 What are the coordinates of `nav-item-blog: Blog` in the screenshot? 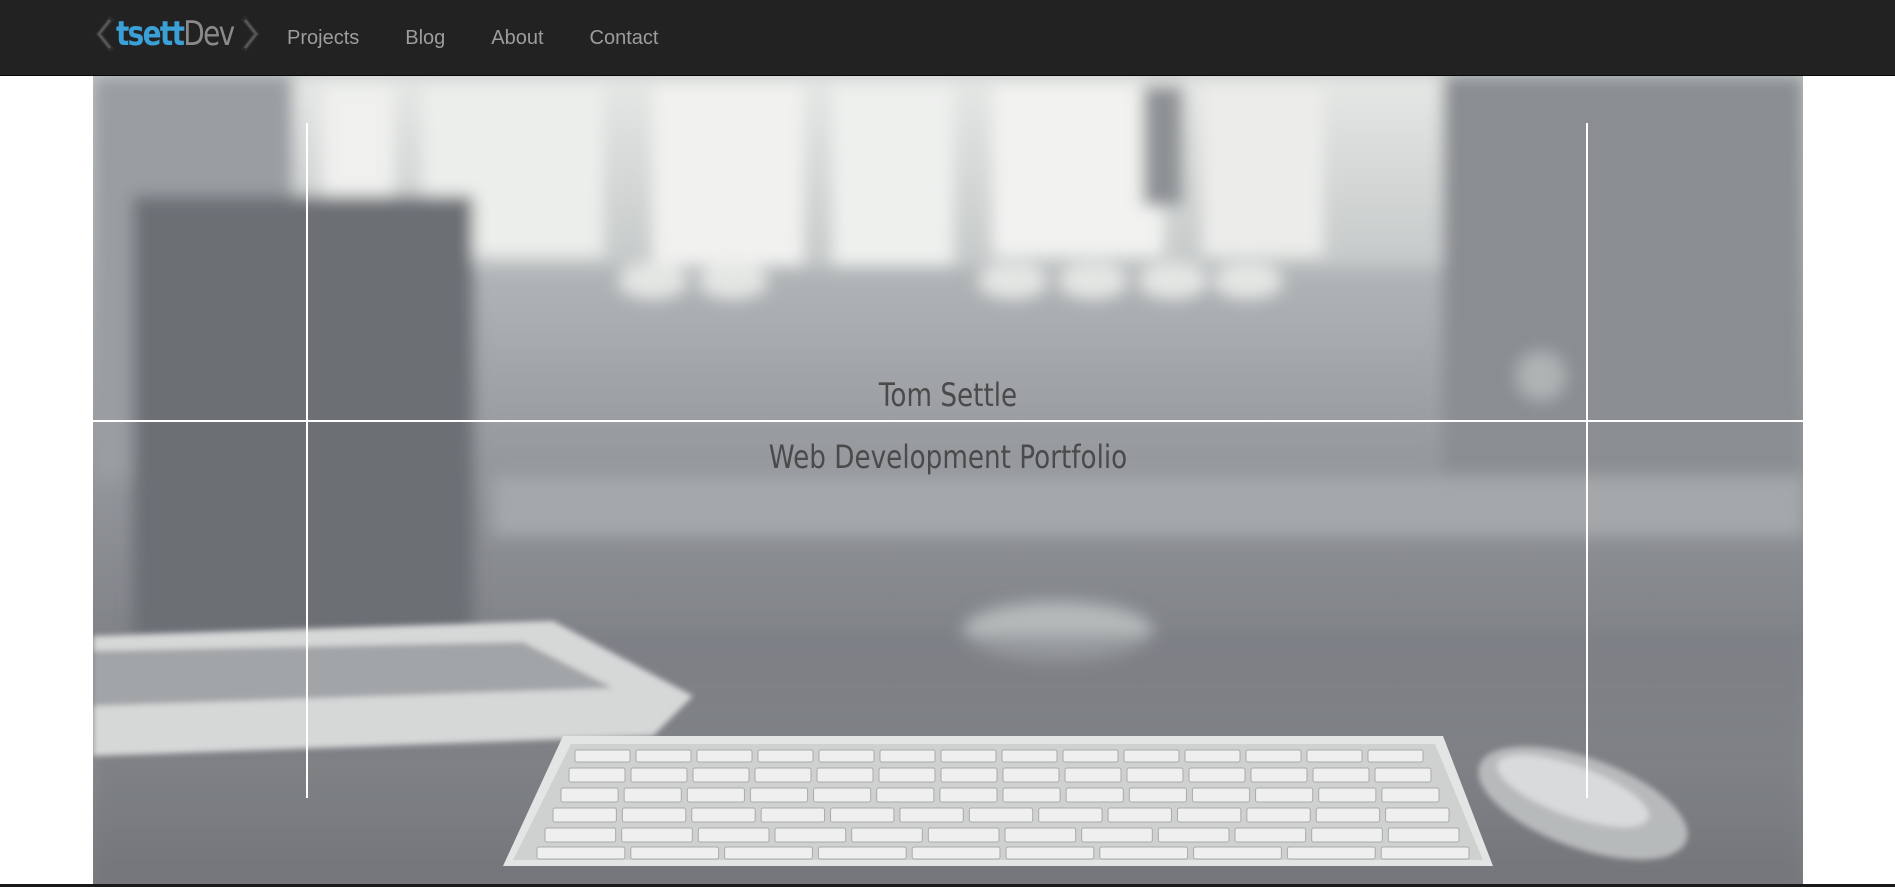 It's located at (425, 38).